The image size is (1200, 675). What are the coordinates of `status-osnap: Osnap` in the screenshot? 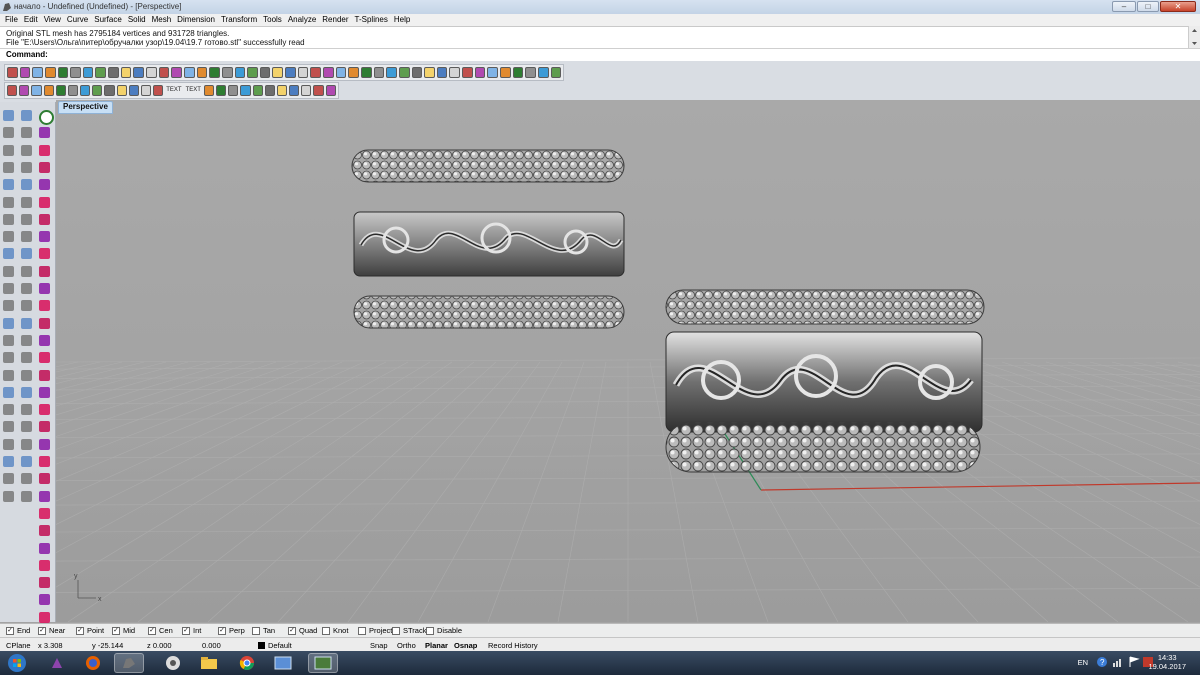 It's located at (465, 645).